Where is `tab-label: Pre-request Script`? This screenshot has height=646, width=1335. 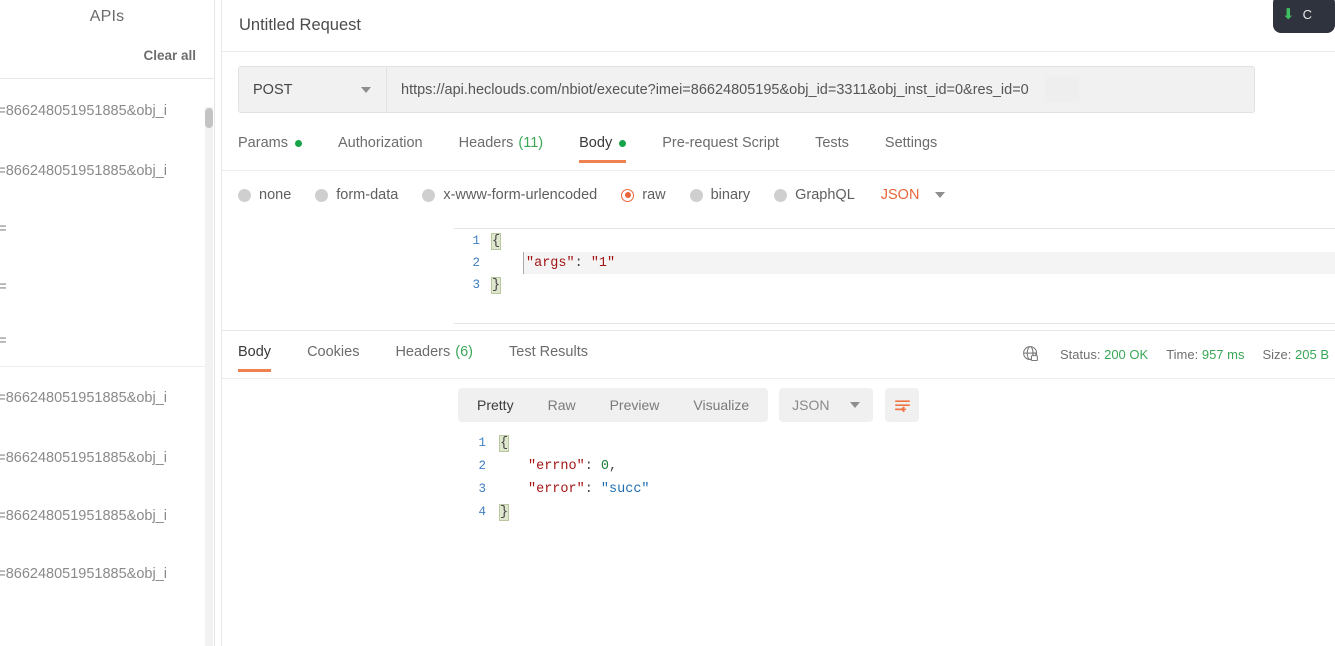 tab-label: Pre-request Script is located at coordinates (721, 143).